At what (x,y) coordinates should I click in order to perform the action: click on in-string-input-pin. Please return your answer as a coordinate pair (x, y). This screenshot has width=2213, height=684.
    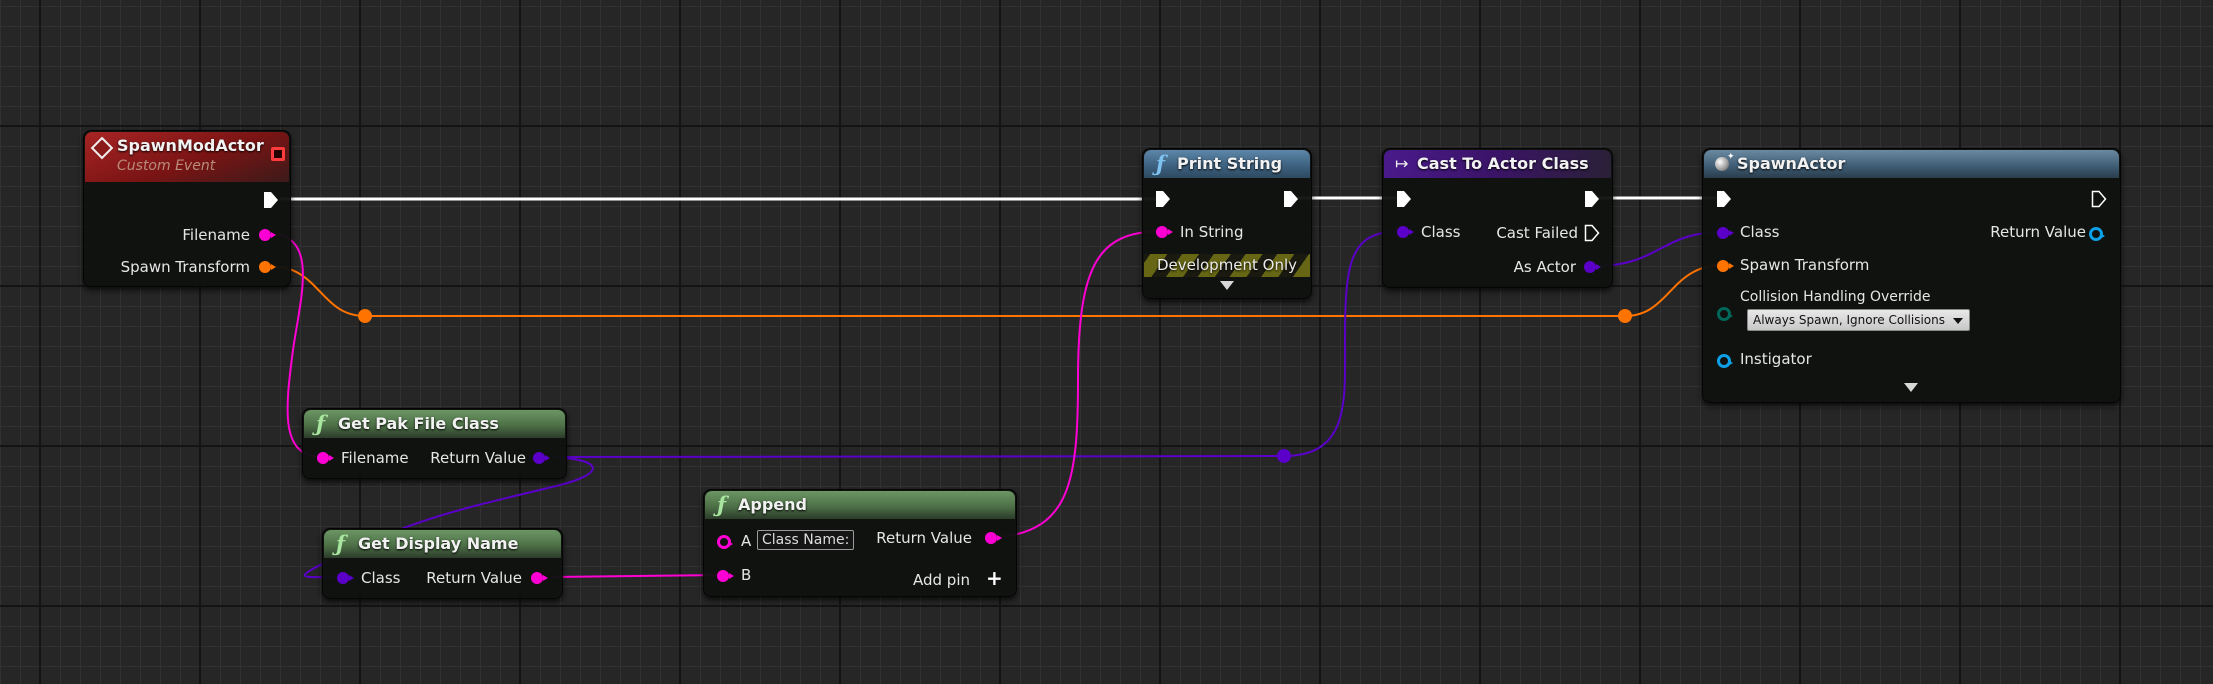
    Looking at the image, I should click on (1164, 232).